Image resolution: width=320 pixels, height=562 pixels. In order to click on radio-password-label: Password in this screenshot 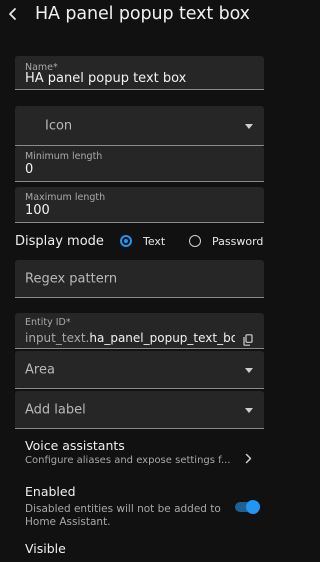, I will do `click(237, 241)`.